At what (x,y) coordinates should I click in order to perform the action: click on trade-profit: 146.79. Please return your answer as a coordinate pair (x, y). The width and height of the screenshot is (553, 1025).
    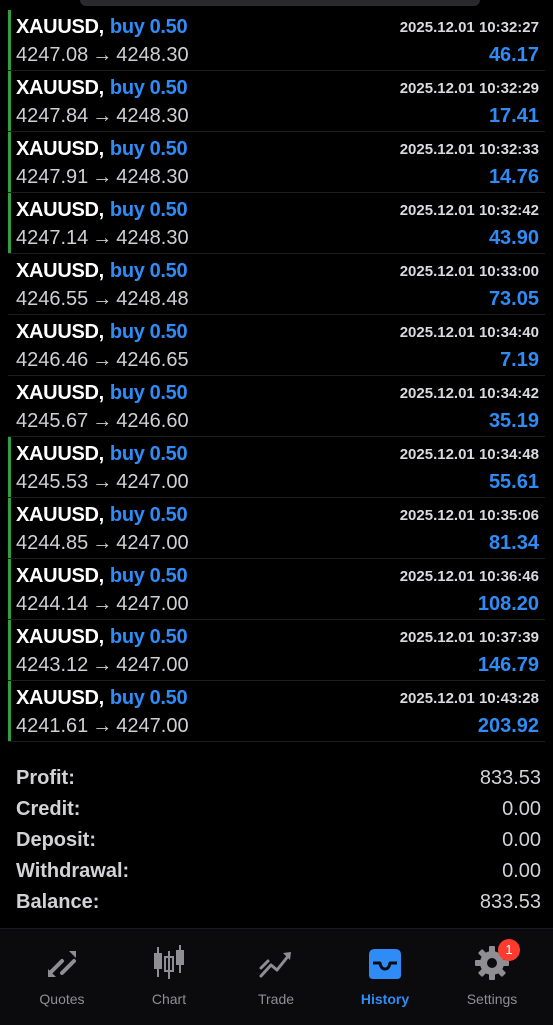
    Looking at the image, I should click on (508, 665).